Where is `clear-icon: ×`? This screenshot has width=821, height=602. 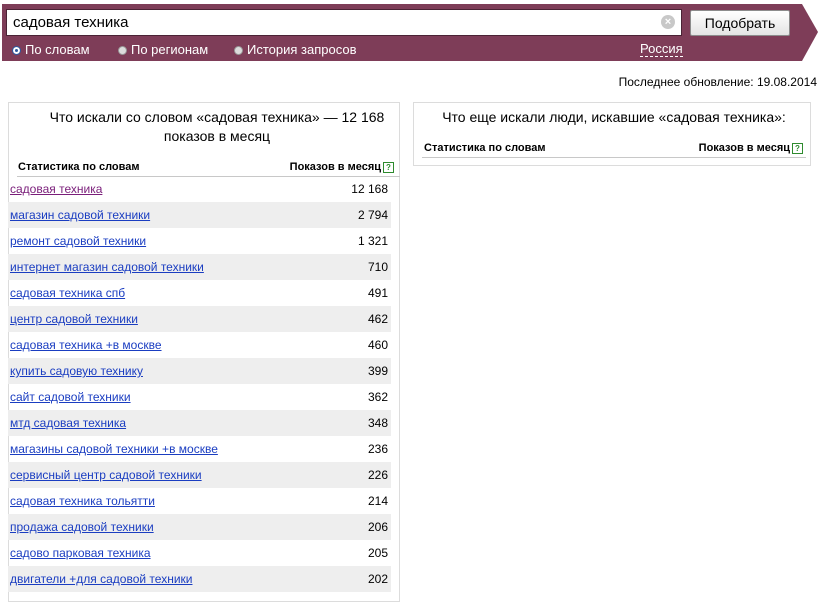 clear-icon: × is located at coordinates (668, 22).